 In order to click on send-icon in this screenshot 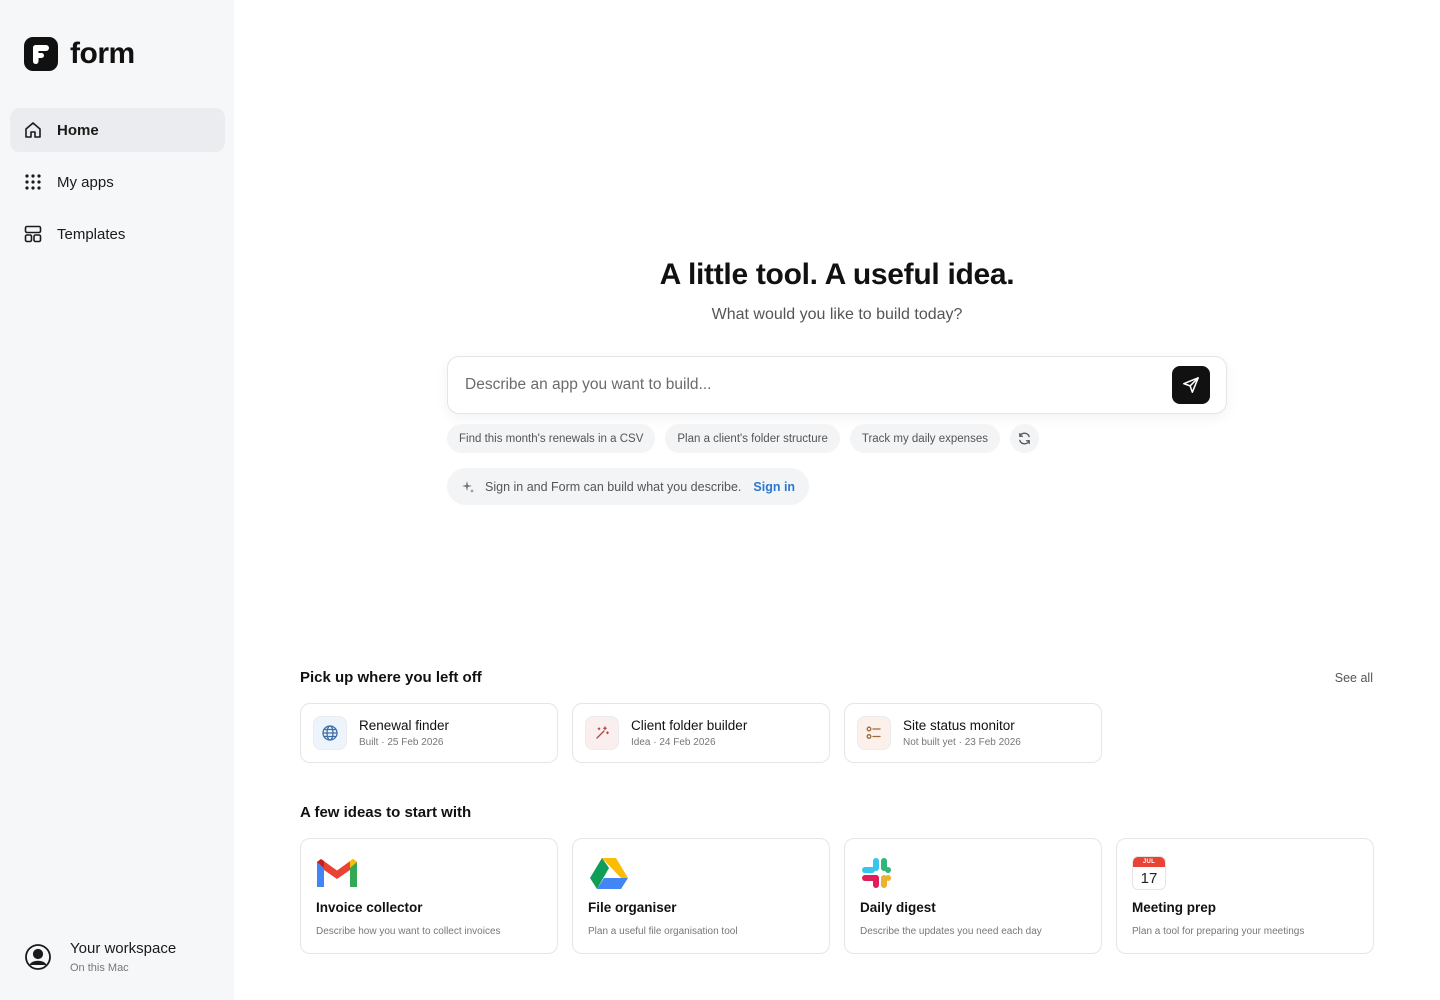, I will do `click(1191, 385)`.